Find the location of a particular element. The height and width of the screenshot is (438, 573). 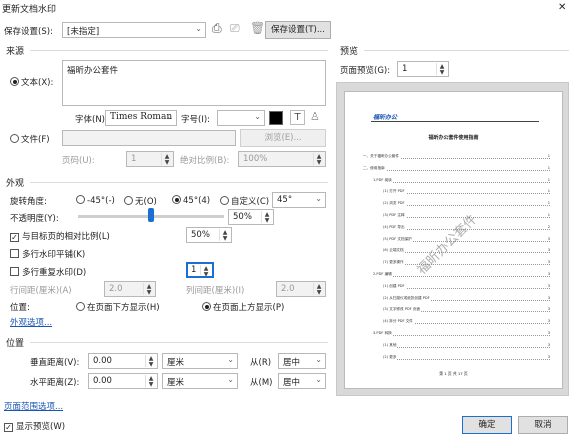

saved-settings-select: [未指定] ⌄ is located at coordinates (134, 30).